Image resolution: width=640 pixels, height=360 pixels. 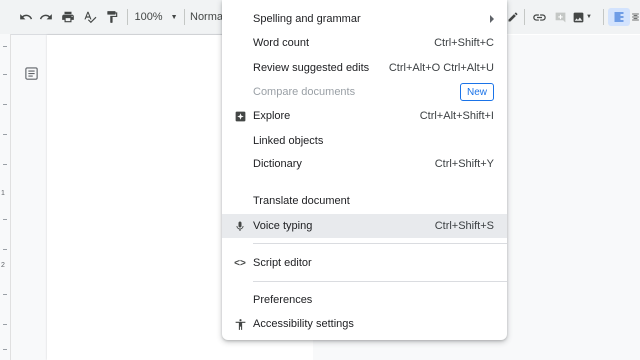 What do you see at coordinates (282, 263) in the screenshot?
I see `menu-item-label: Script editor` at bounding box center [282, 263].